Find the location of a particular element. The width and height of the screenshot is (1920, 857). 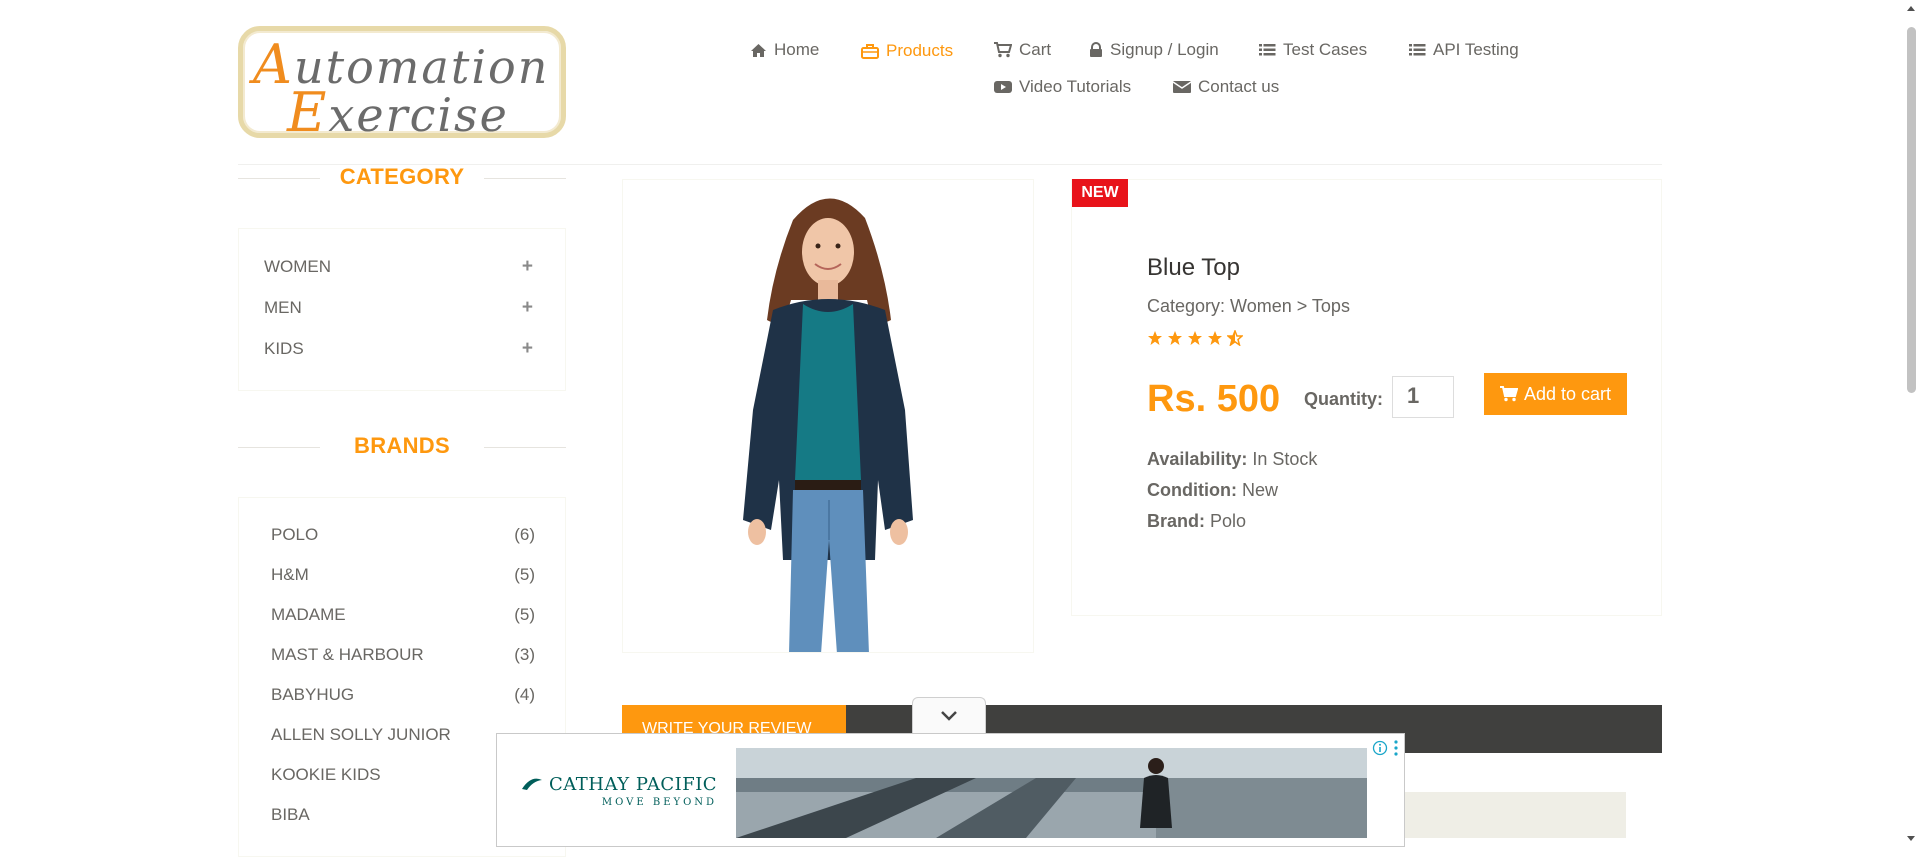

nav-products-label: Products is located at coordinates (920, 50).